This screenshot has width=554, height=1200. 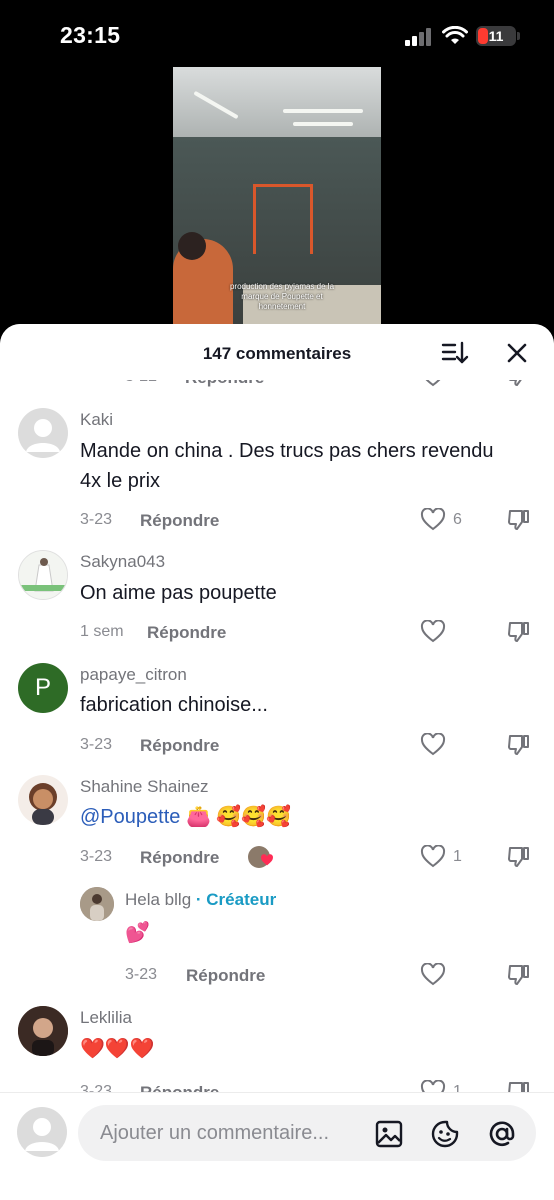 What do you see at coordinates (230, 1133) in the screenshot?
I see `comment-input` at bounding box center [230, 1133].